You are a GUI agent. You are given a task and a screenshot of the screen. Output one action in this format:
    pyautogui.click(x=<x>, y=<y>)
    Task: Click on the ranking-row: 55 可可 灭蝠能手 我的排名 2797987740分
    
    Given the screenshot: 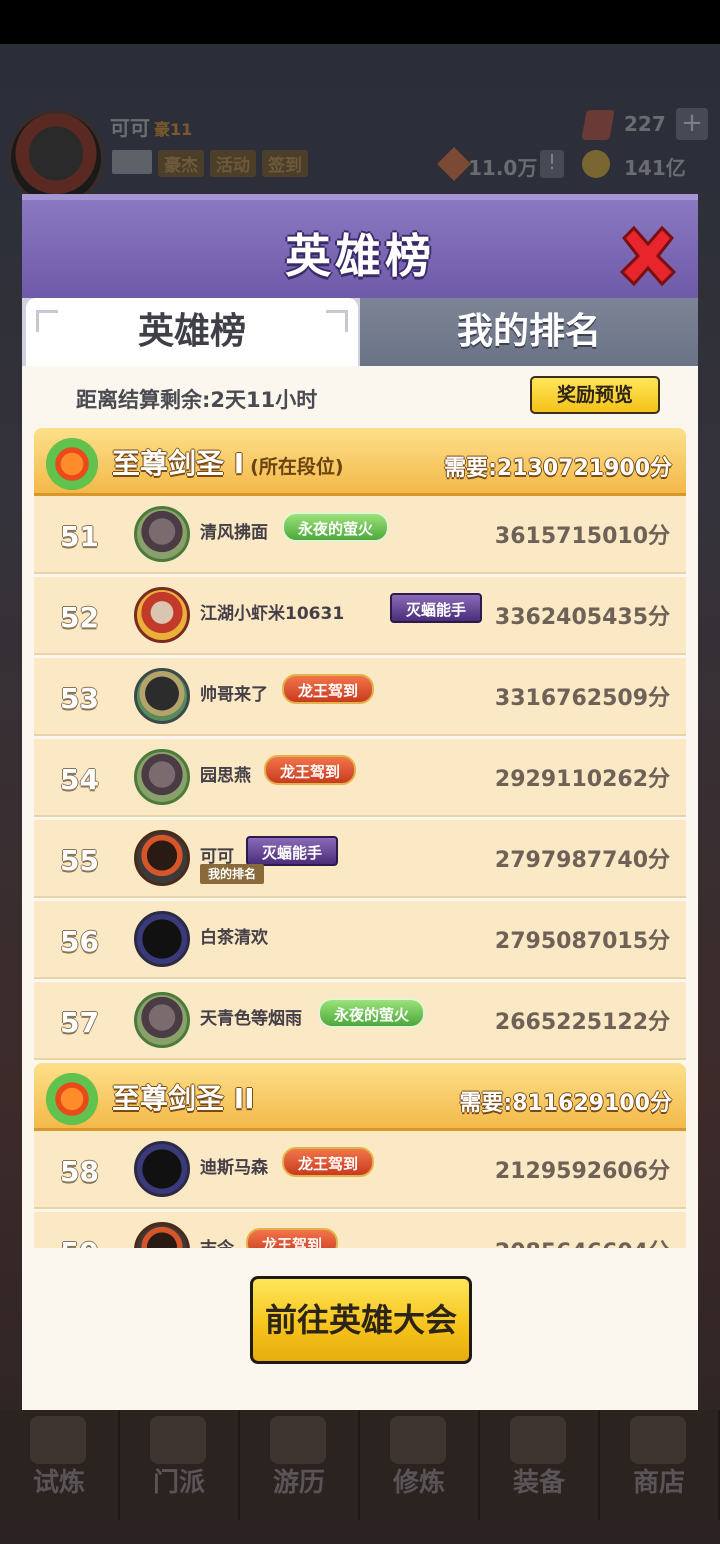 What is the action you would take?
    pyautogui.click(x=360, y=859)
    